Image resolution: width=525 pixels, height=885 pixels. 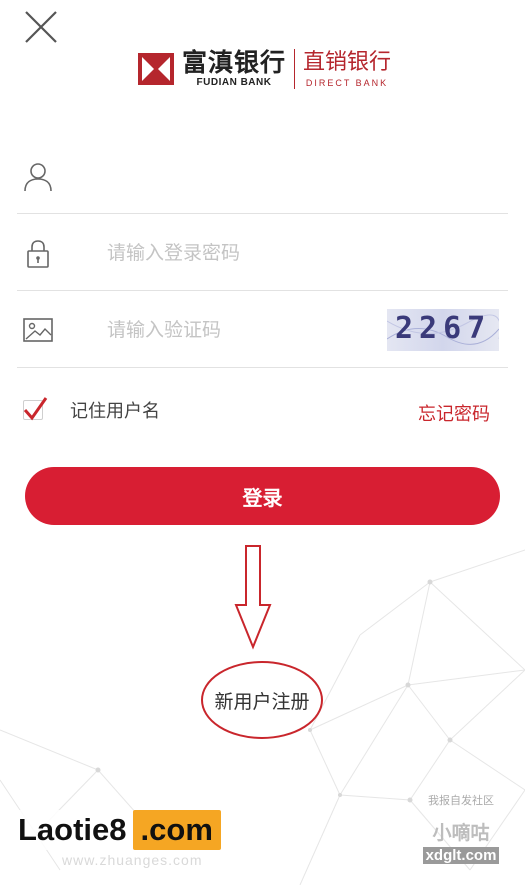 I want to click on image-icon, so click(x=38, y=330).